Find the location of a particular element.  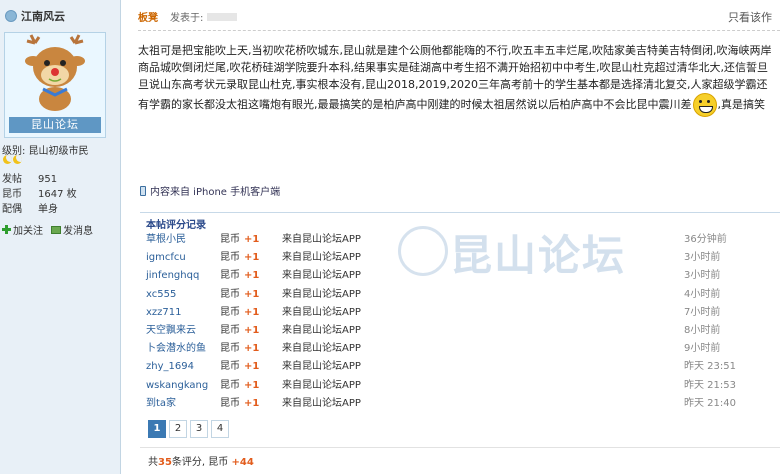

message-icon is located at coordinates (56, 229).